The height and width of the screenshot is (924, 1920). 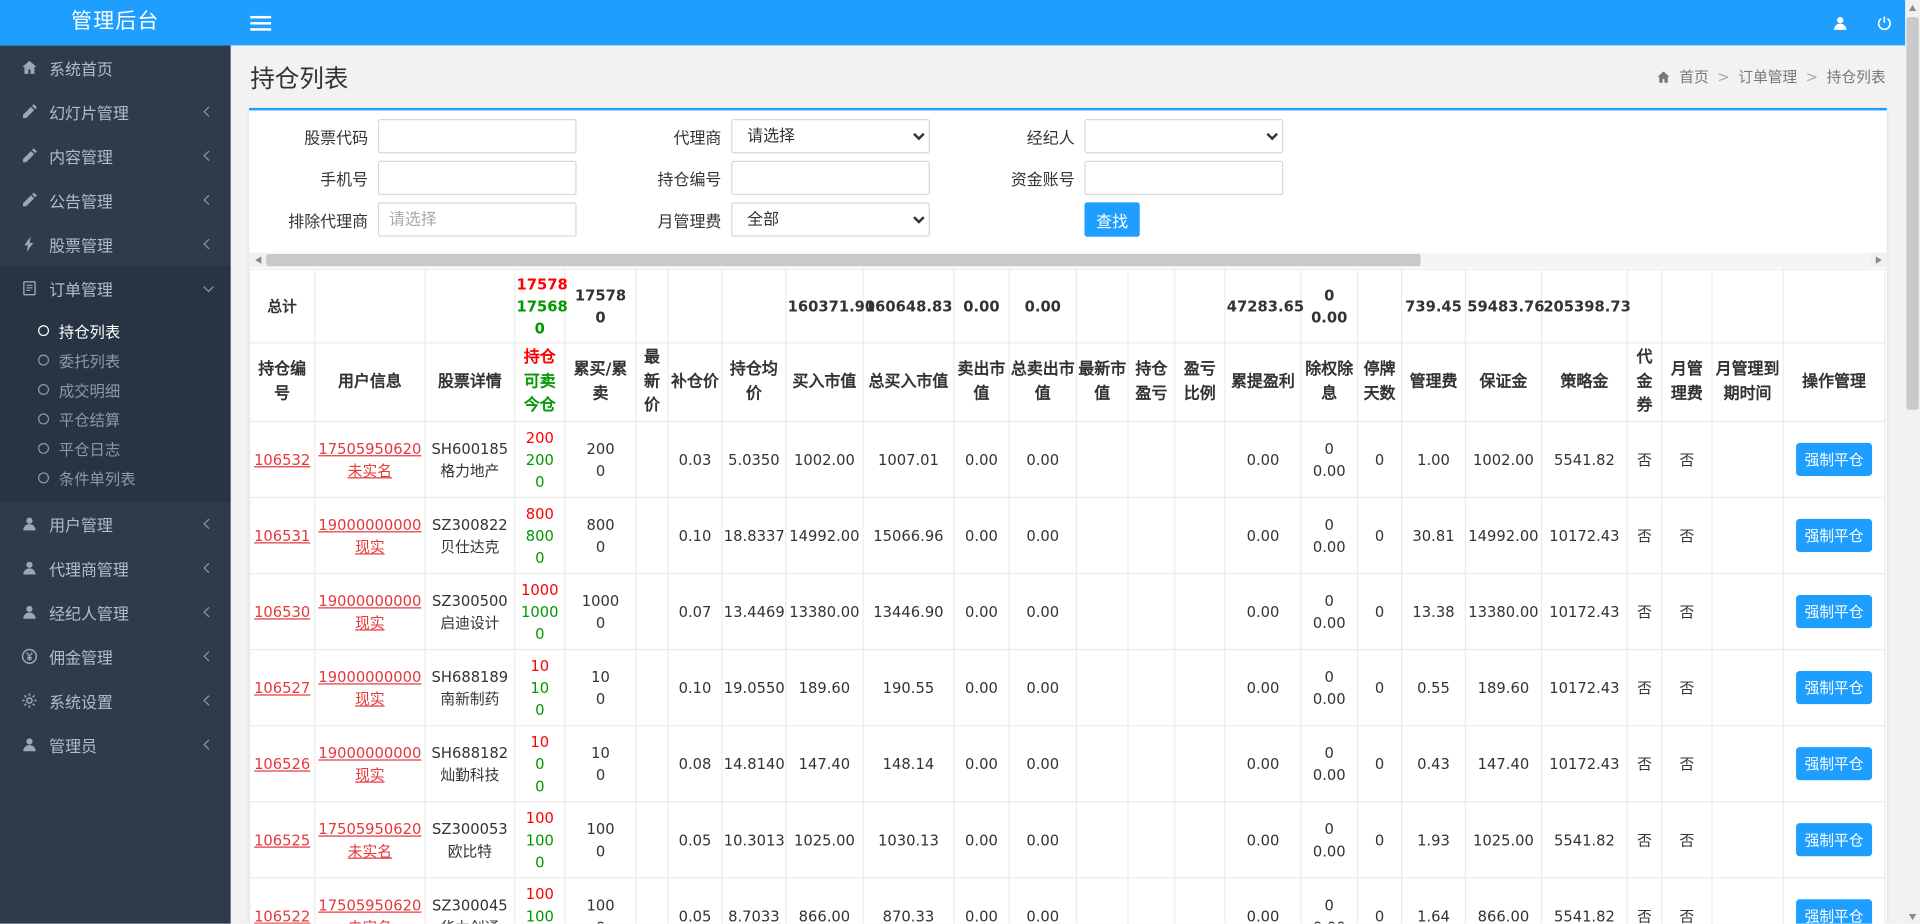 I want to click on sidebar-item-admins: 管理员, so click(x=115, y=745).